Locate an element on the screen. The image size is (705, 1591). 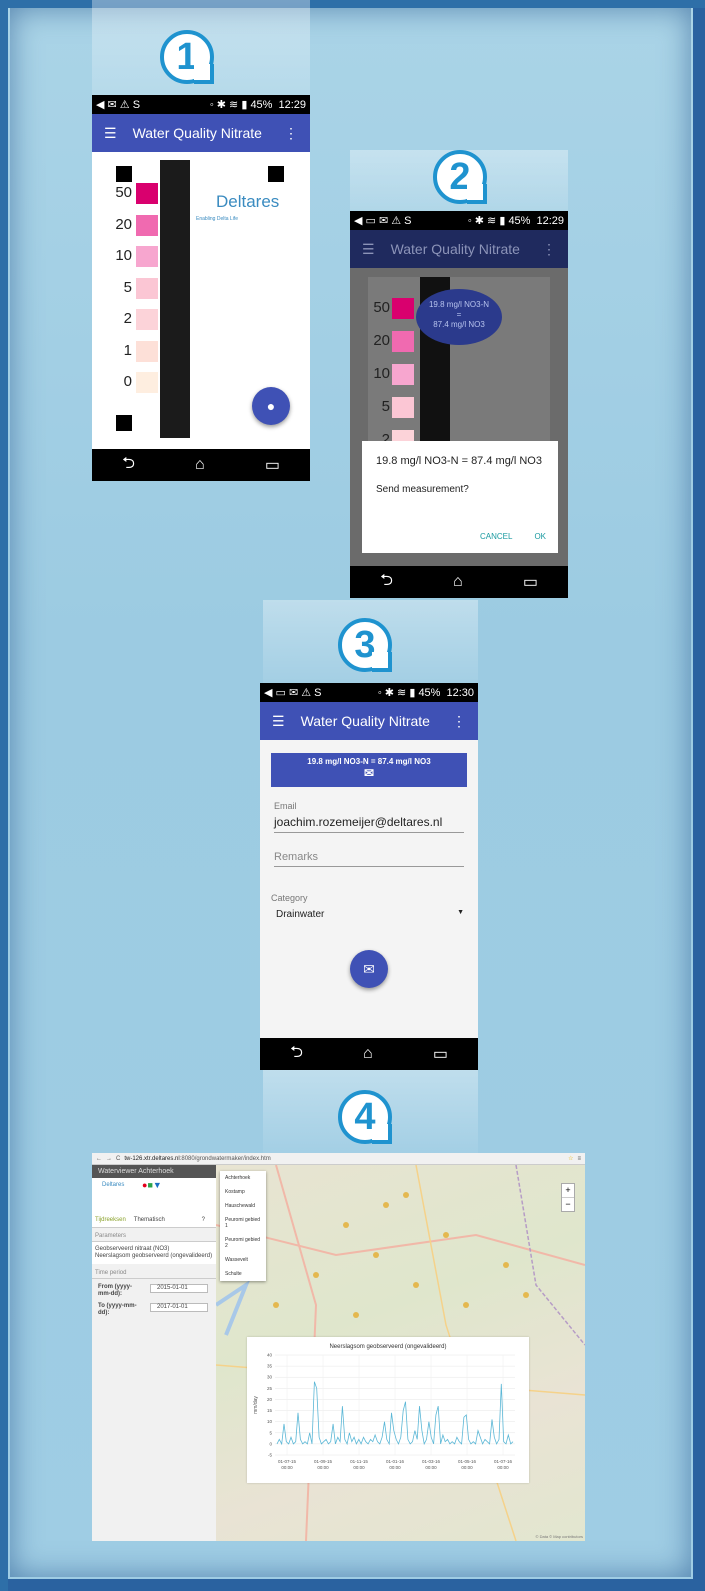
zoom-out-button: − is located at coordinates (568, 1204).